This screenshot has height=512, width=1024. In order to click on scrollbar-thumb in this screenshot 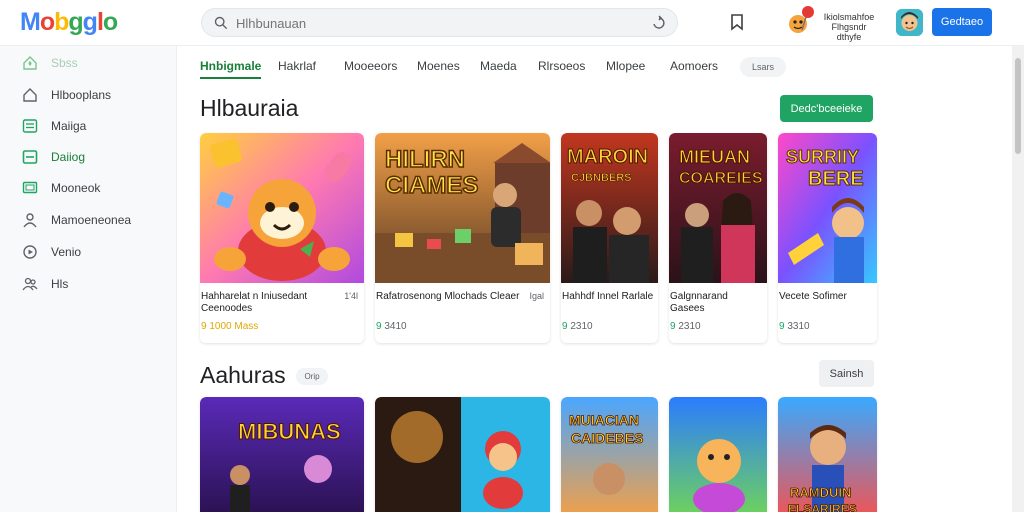, I will do `click(1018, 106)`.